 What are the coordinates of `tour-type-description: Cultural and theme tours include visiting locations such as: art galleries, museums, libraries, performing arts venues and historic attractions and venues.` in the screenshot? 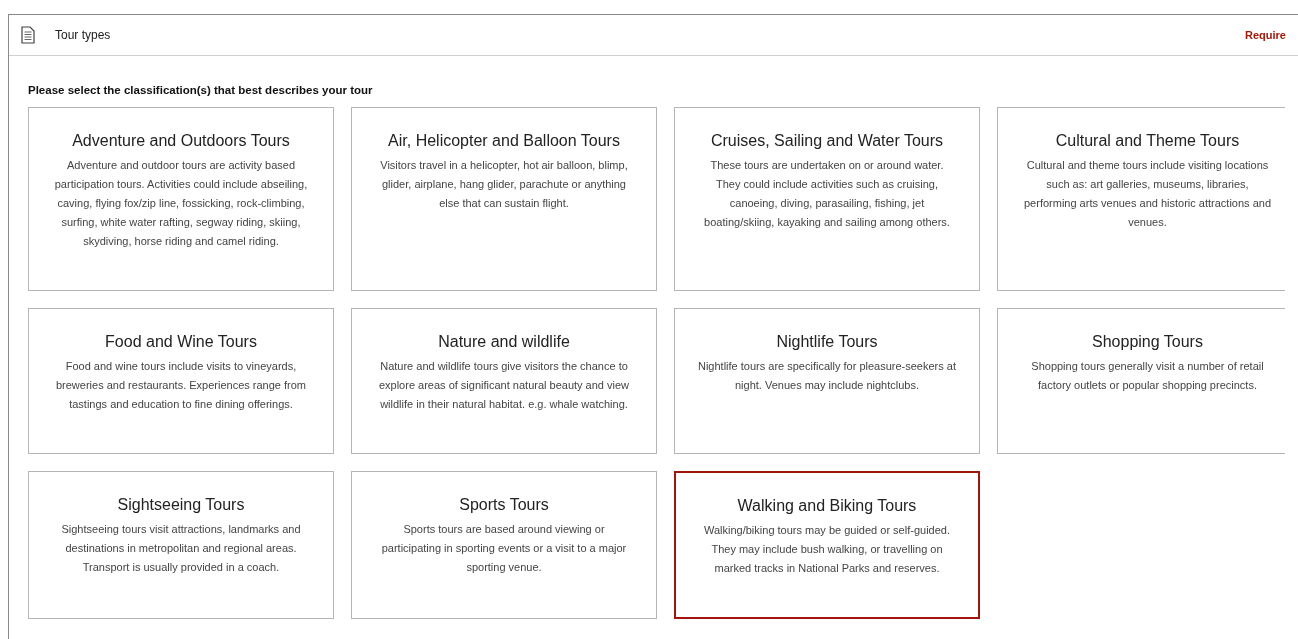 It's located at (1147, 194).